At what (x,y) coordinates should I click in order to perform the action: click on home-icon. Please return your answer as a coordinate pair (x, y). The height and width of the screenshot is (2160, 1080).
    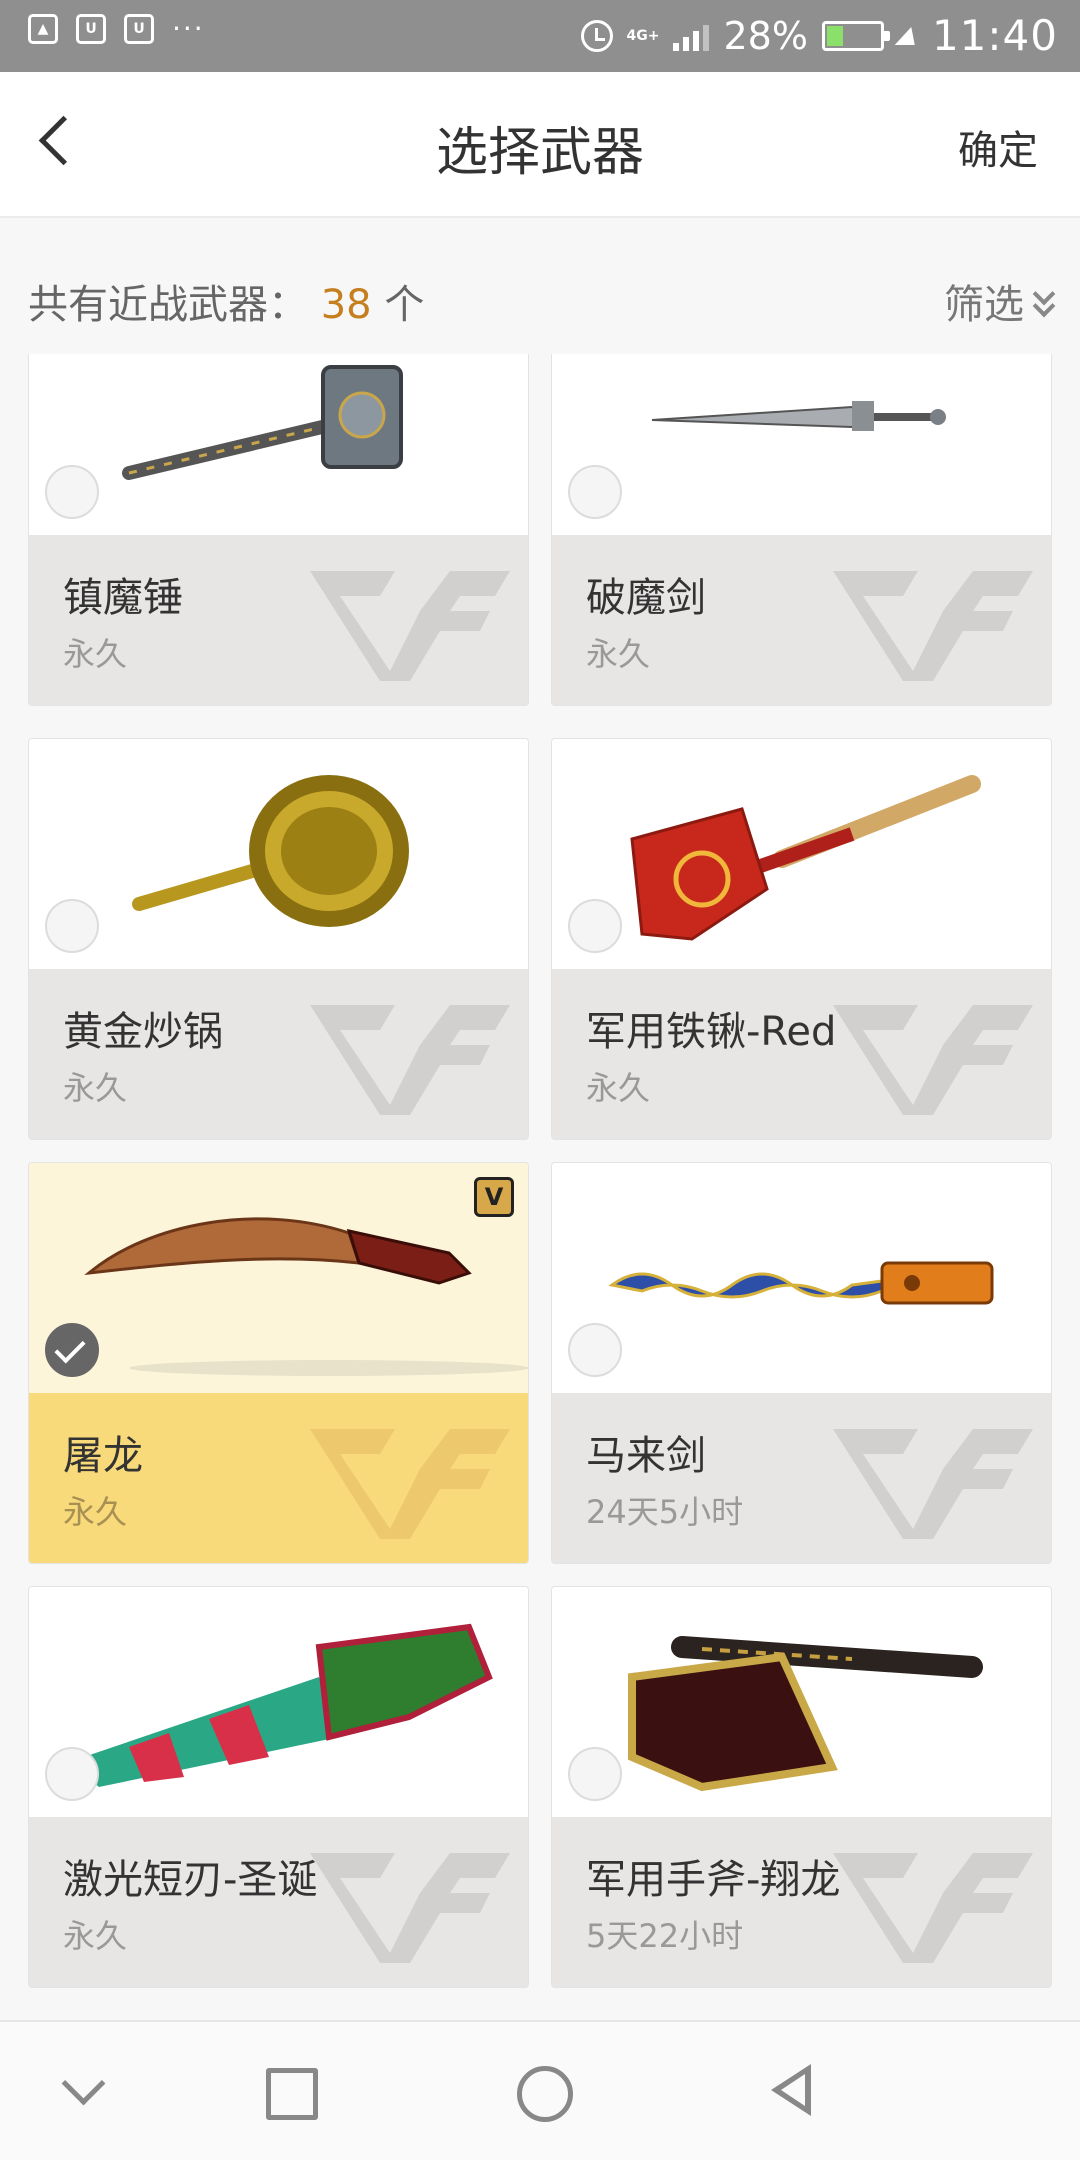
    Looking at the image, I should click on (543, 2092).